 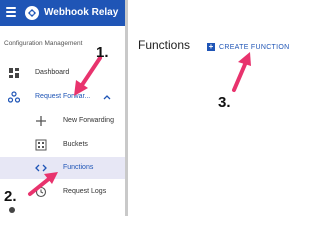 What do you see at coordinates (41, 121) in the screenshot?
I see `plus-icon` at bounding box center [41, 121].